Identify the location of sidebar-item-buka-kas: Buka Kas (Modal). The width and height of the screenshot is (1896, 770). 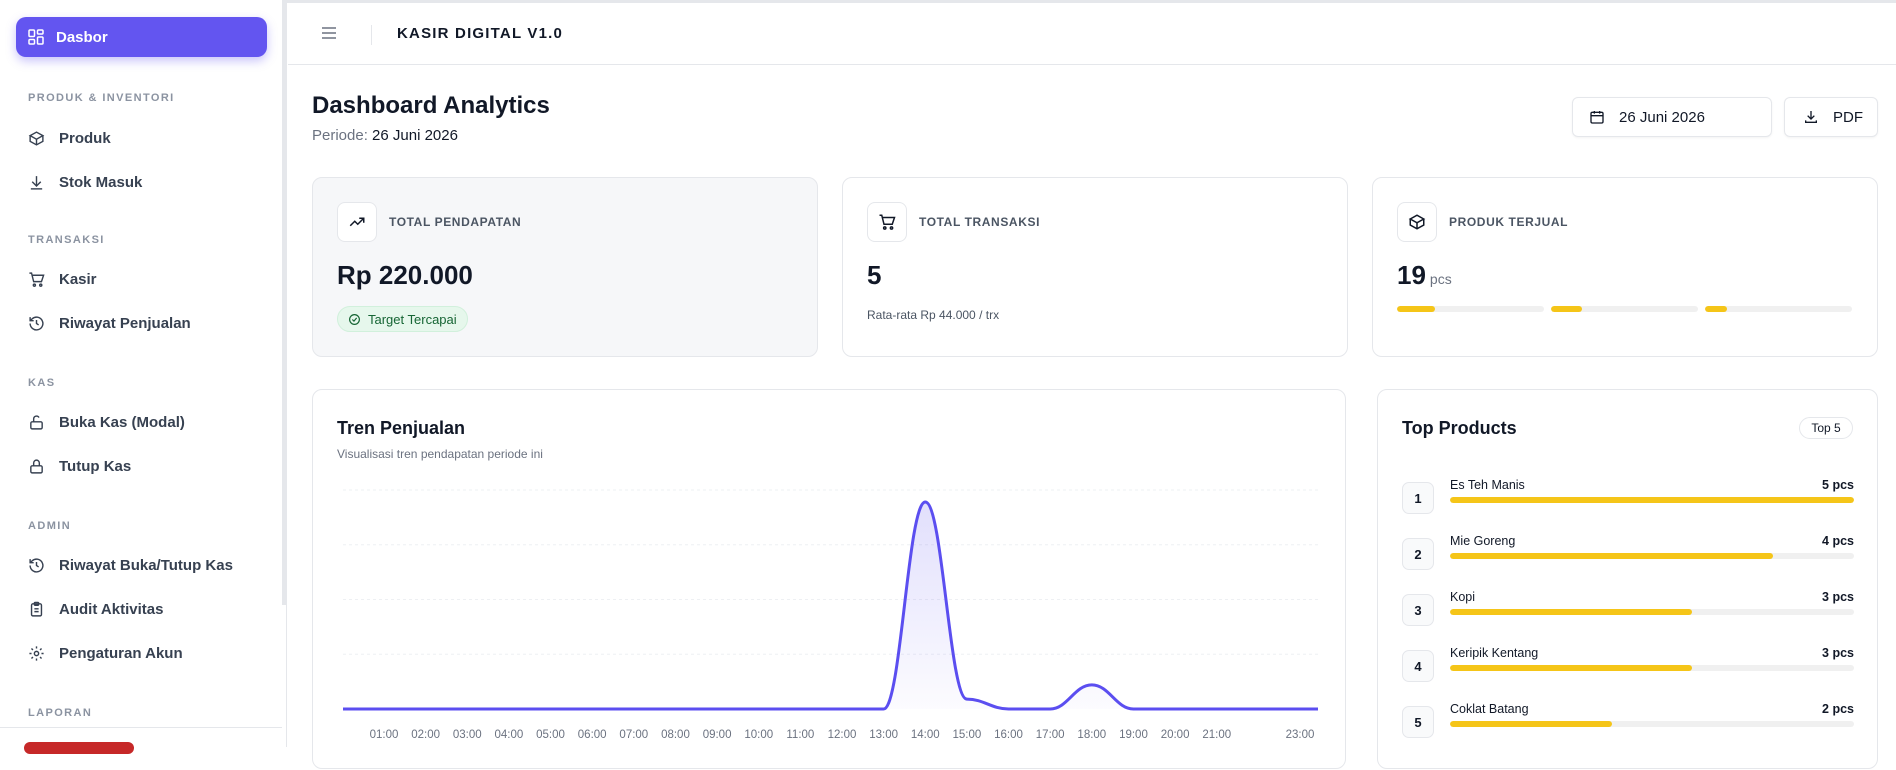
(106, 422).